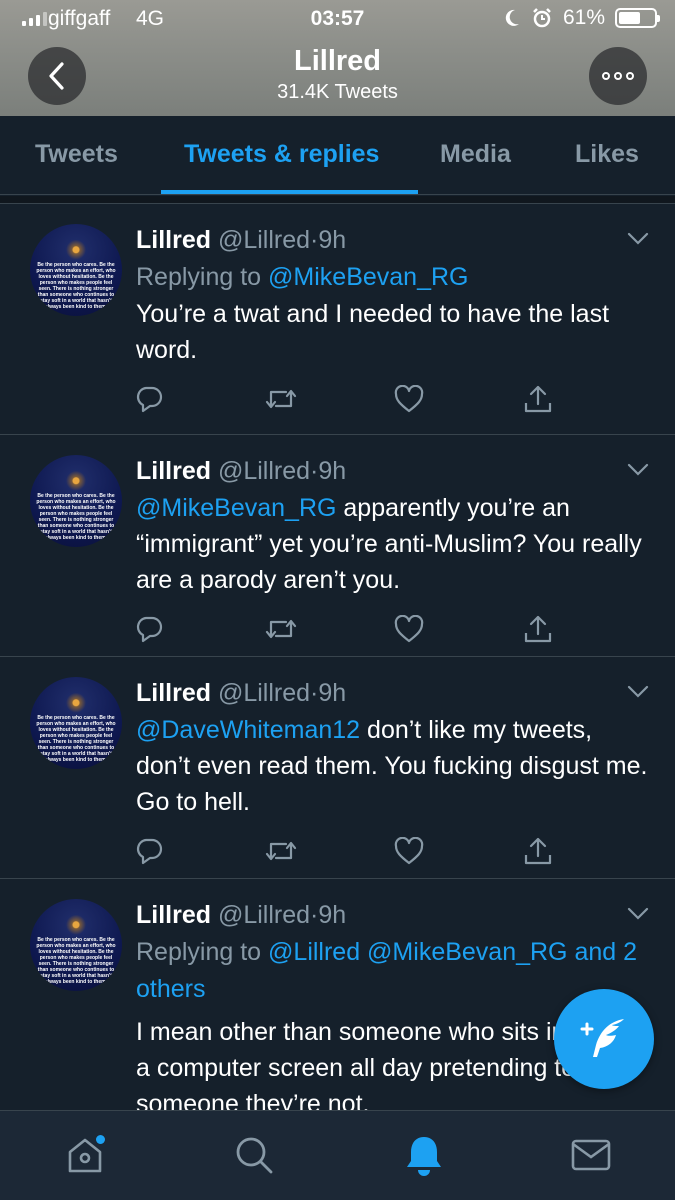 The width and height of the screenshot is (675, 1200). I want to click on tab-media: Media, so click(475, 154).